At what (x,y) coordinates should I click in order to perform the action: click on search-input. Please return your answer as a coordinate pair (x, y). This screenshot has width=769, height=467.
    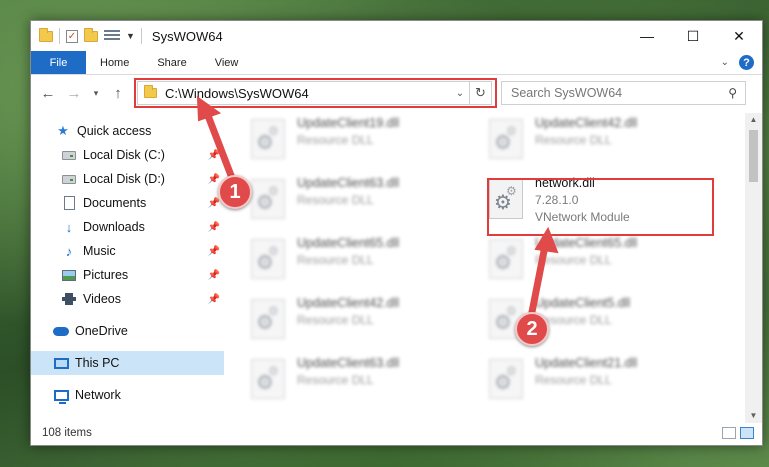
    Looking at the image, I should click on (611, 93).